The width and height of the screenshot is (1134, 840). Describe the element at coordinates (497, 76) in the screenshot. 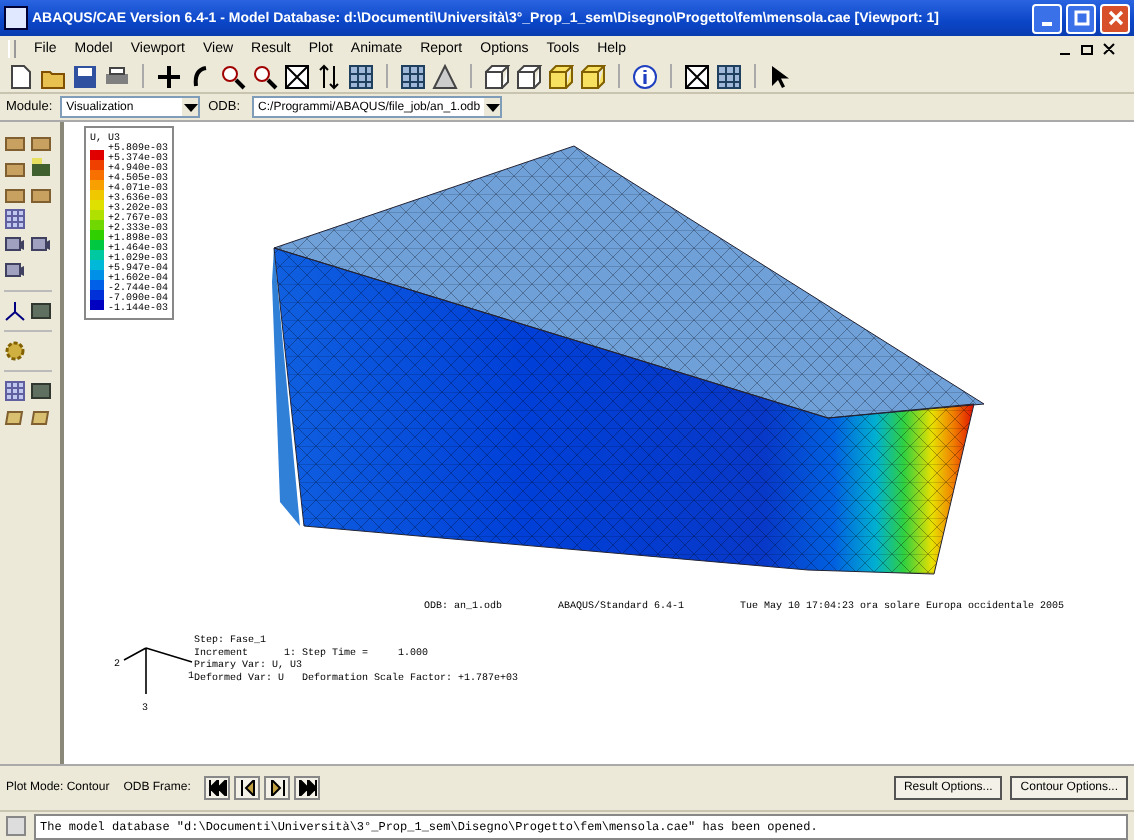

I see `wireframe-icon` at that location.